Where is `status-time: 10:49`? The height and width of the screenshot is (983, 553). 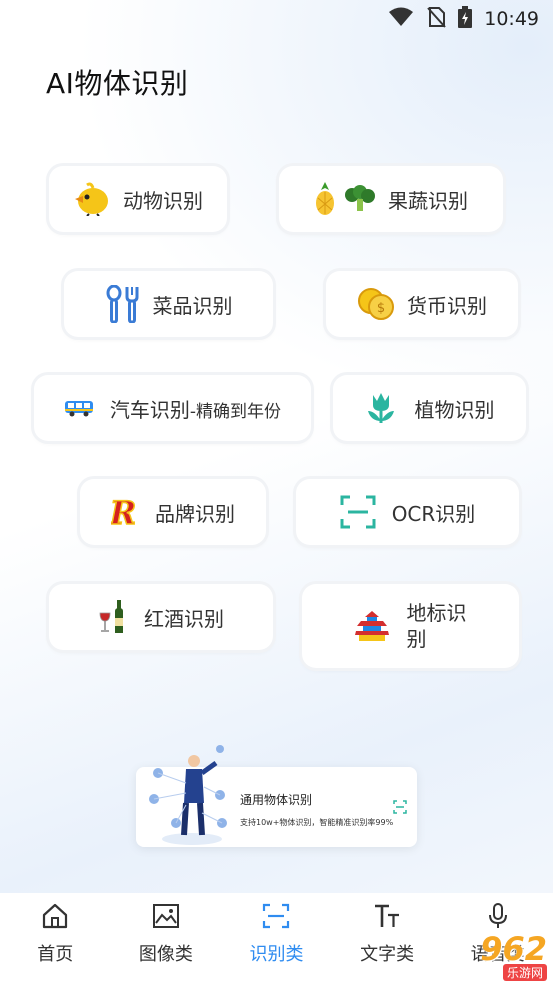
status-time: 10:49 is located at coordinates (511, 19).